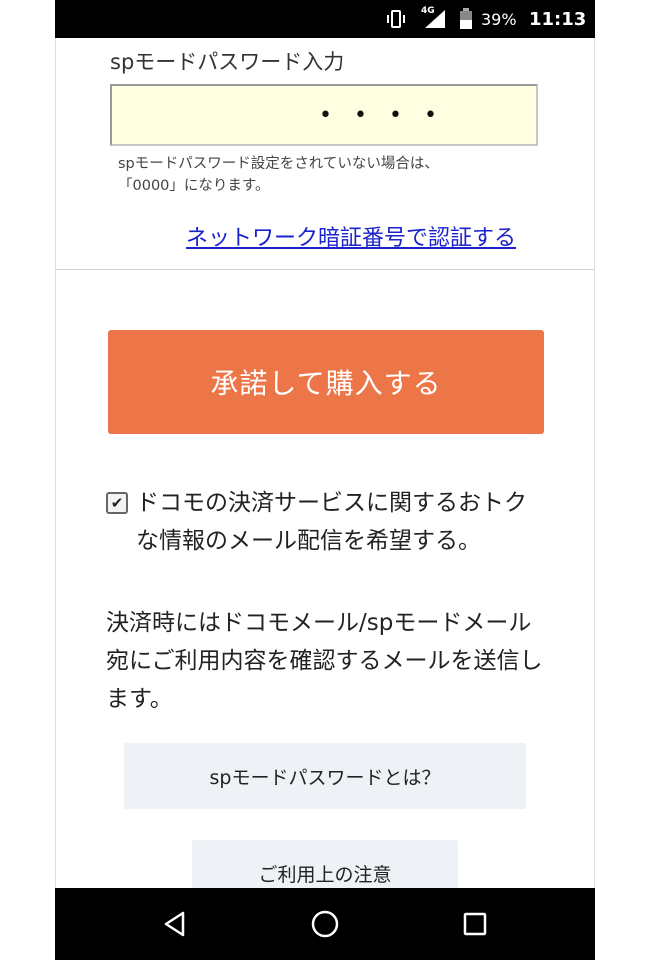 The height and width of the screenshot is (960, 650). What do you see at coordinates (499, 19) in the screenshot?
I see `battery-percent: 39%` at bounding box center [499, 19].